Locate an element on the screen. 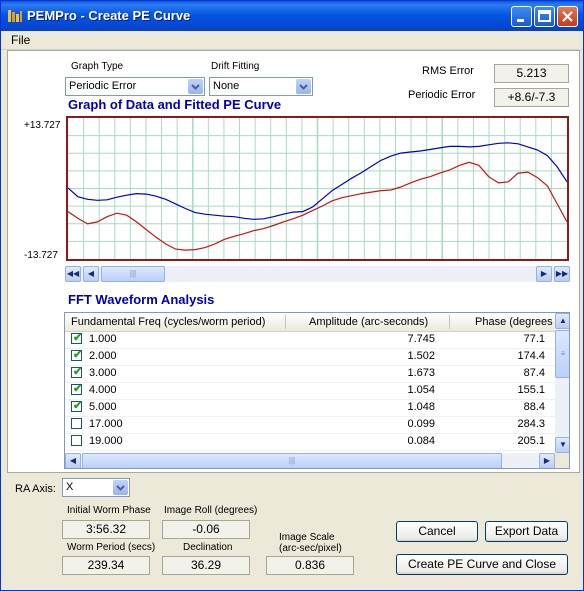  graph-type-value: Periodic Error is located at coordinates (103, 86).